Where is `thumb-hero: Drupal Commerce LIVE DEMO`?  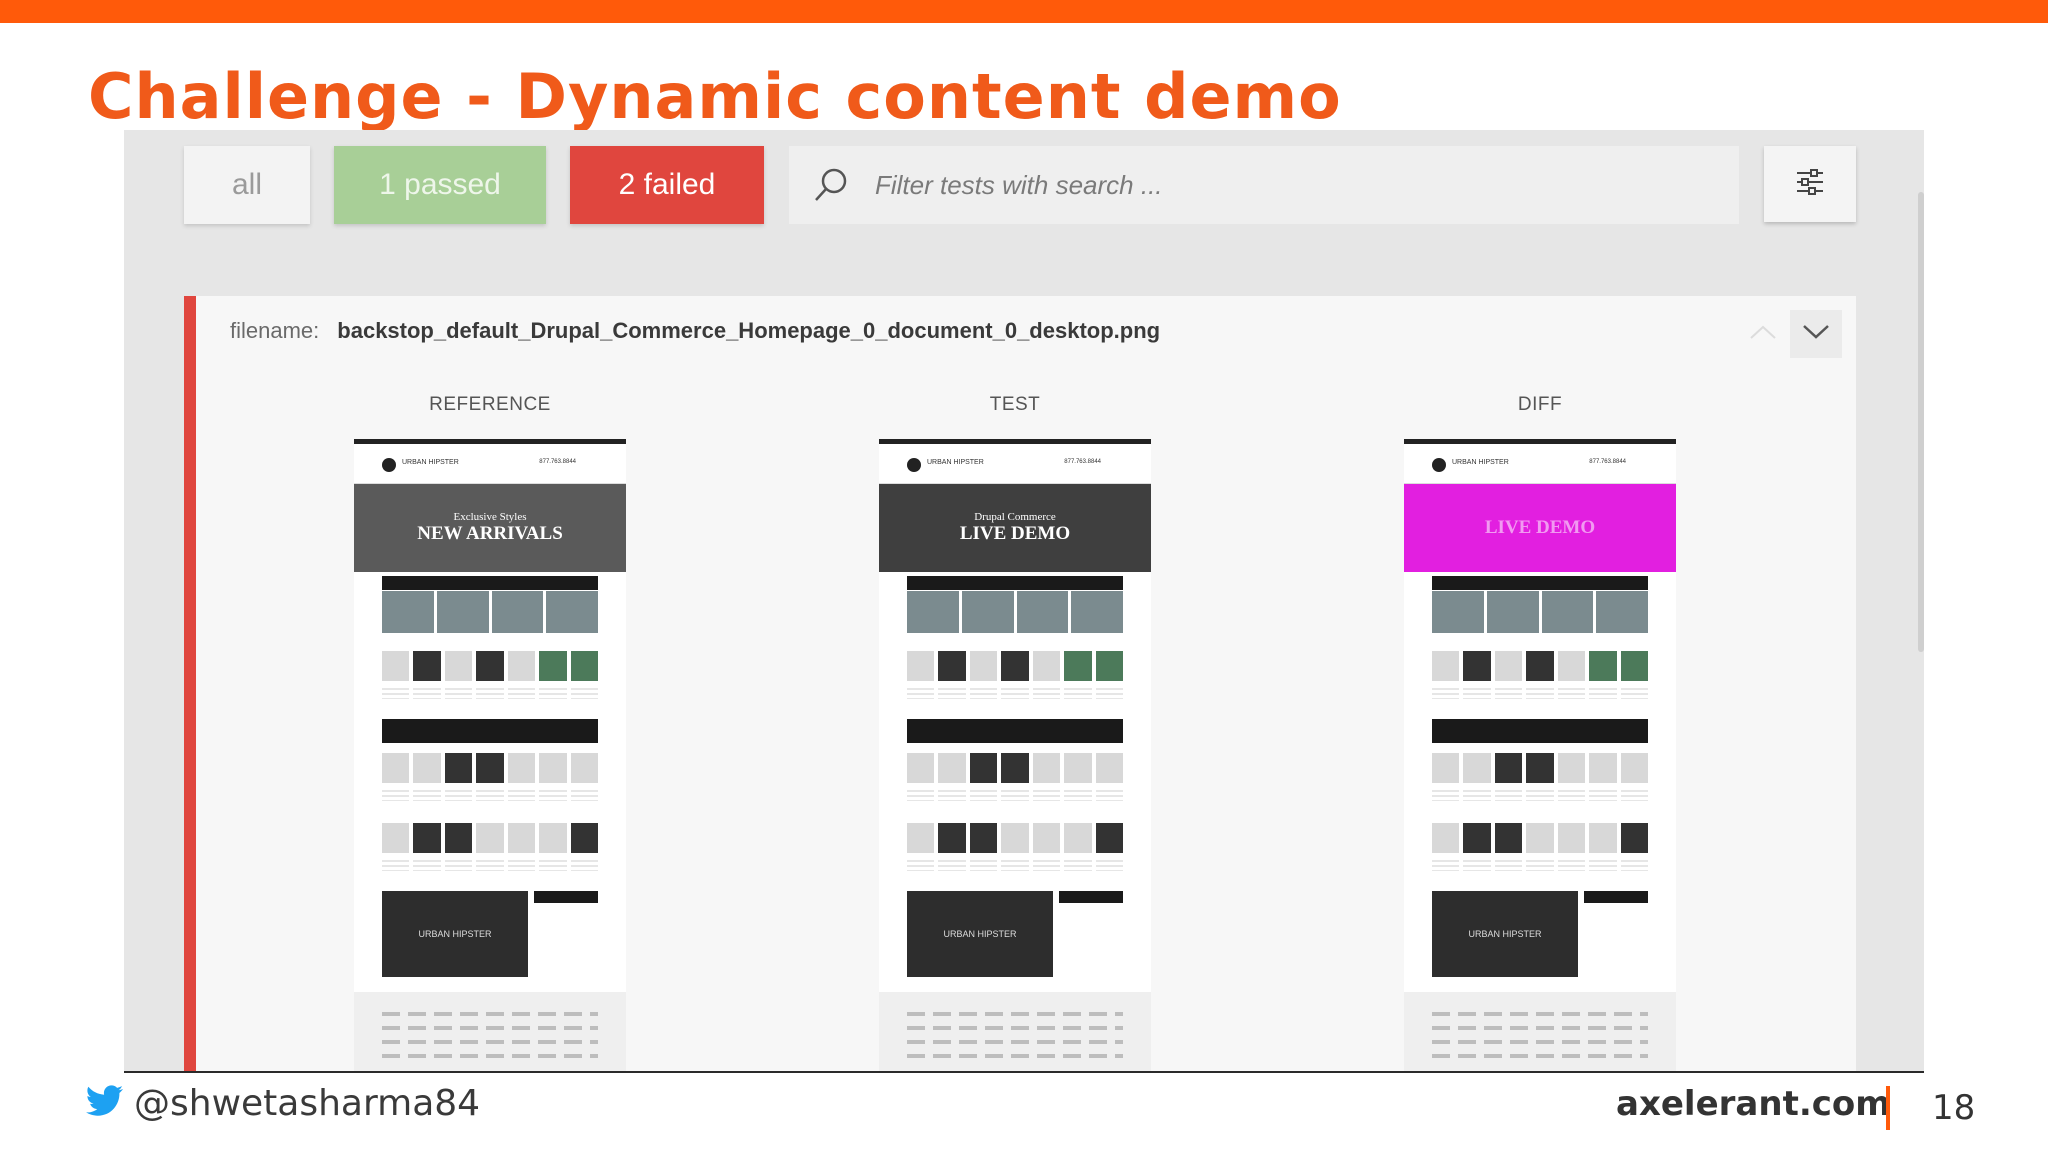
thumb-hero: Drupal Commerce LIVE DEMO is located at coordinates (1015, 528).